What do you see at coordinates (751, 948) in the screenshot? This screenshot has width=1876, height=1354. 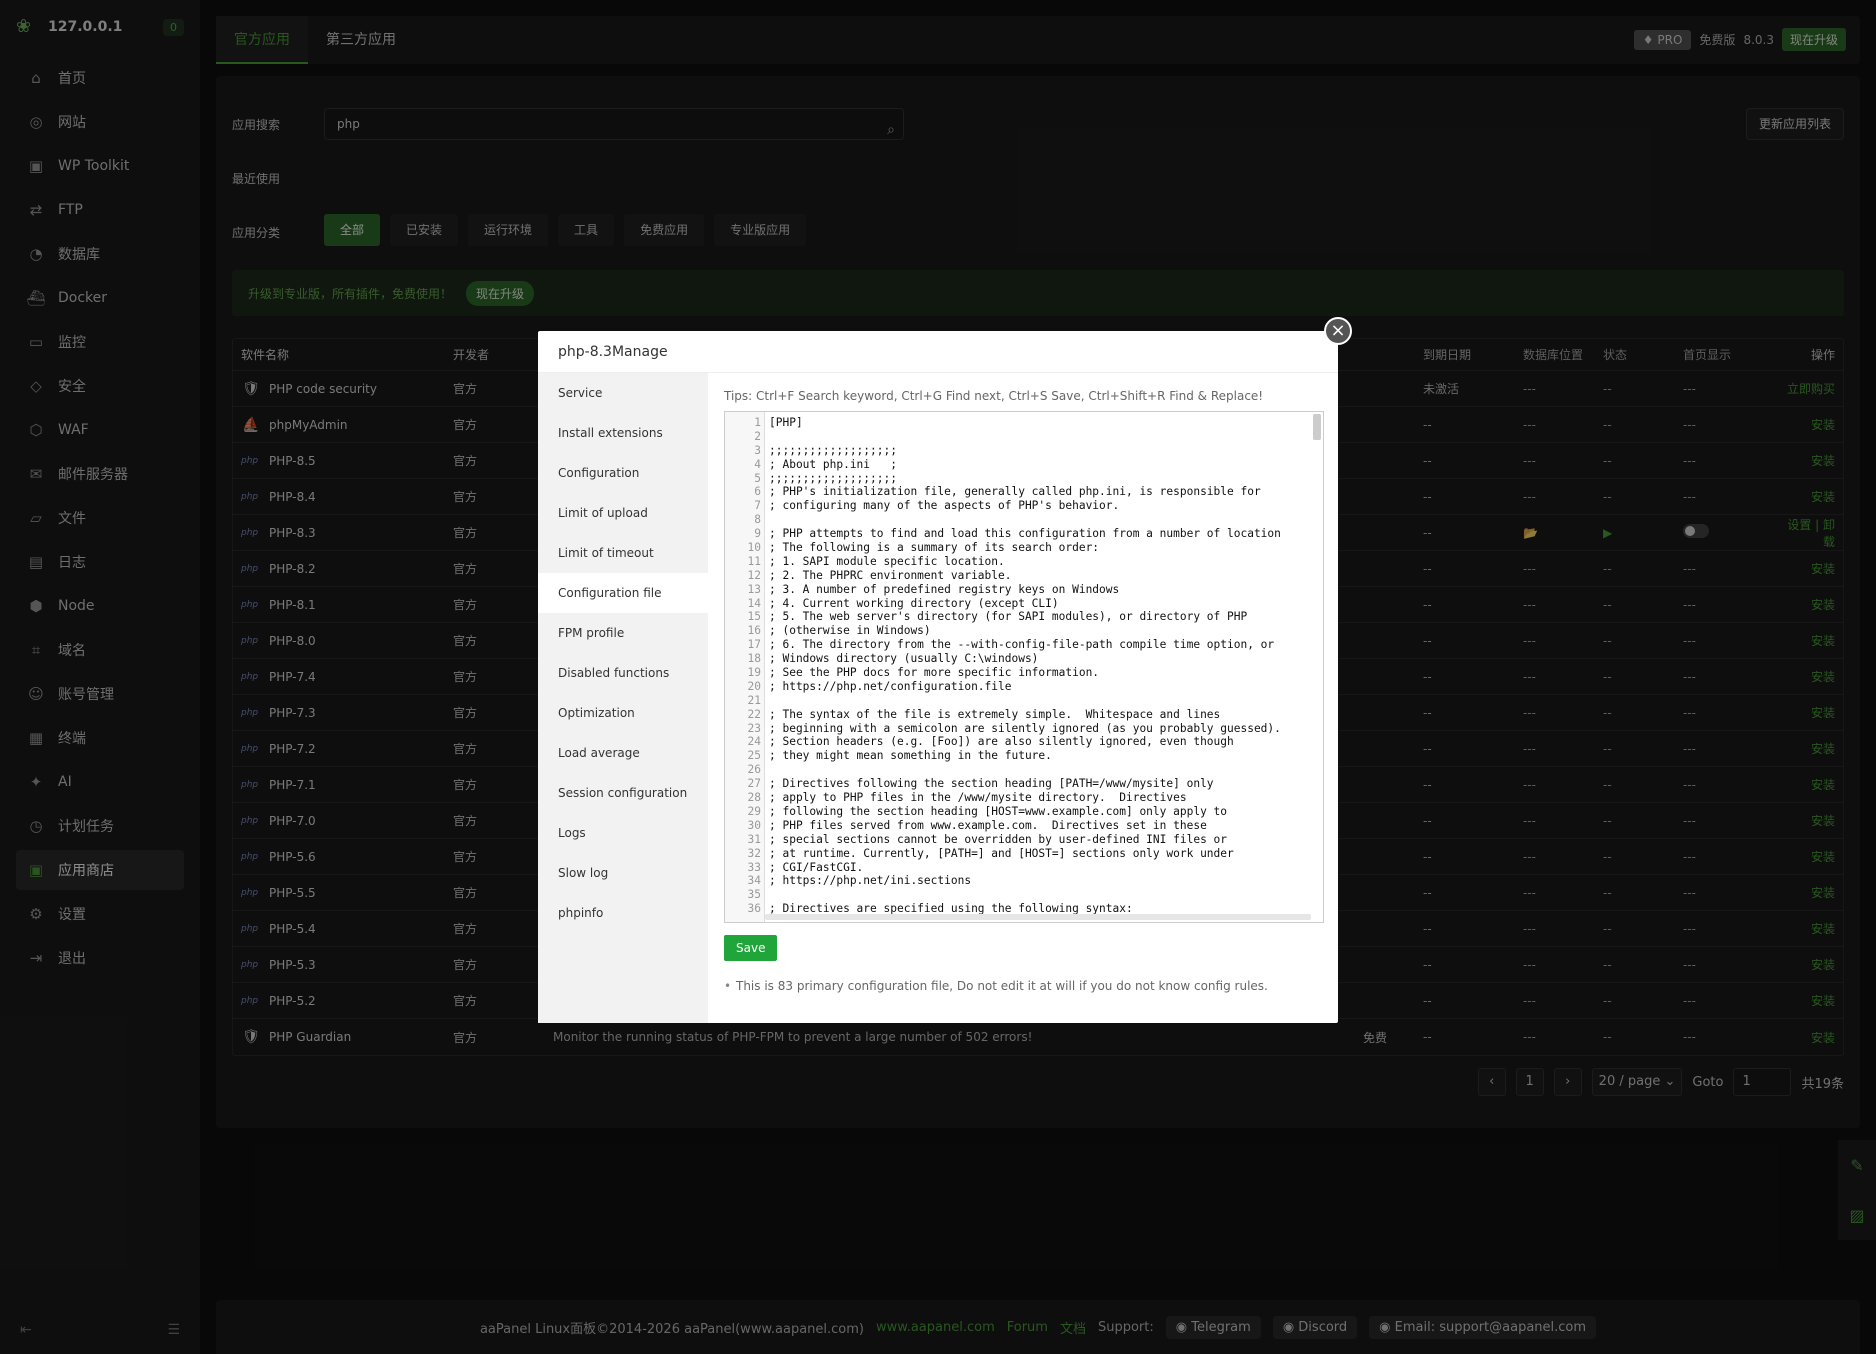 I see `save-button: Save` at bounding box center [751, 948].